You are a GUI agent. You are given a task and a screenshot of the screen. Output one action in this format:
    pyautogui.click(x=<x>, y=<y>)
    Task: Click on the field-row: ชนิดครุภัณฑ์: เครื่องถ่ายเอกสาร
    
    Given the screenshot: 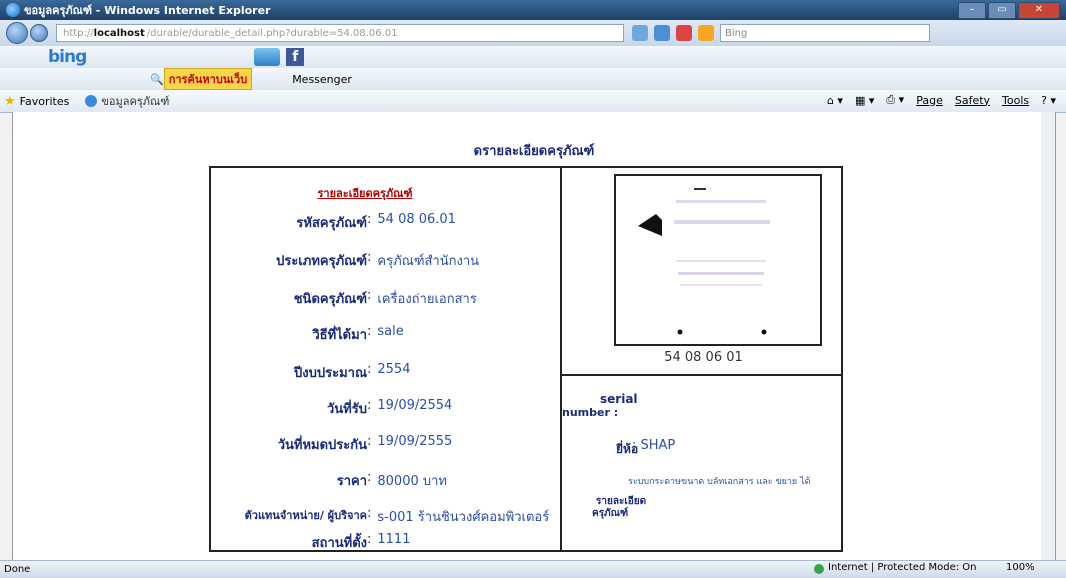 What is the action you would take?
    pyautogui.click(x=385, y=298)
    